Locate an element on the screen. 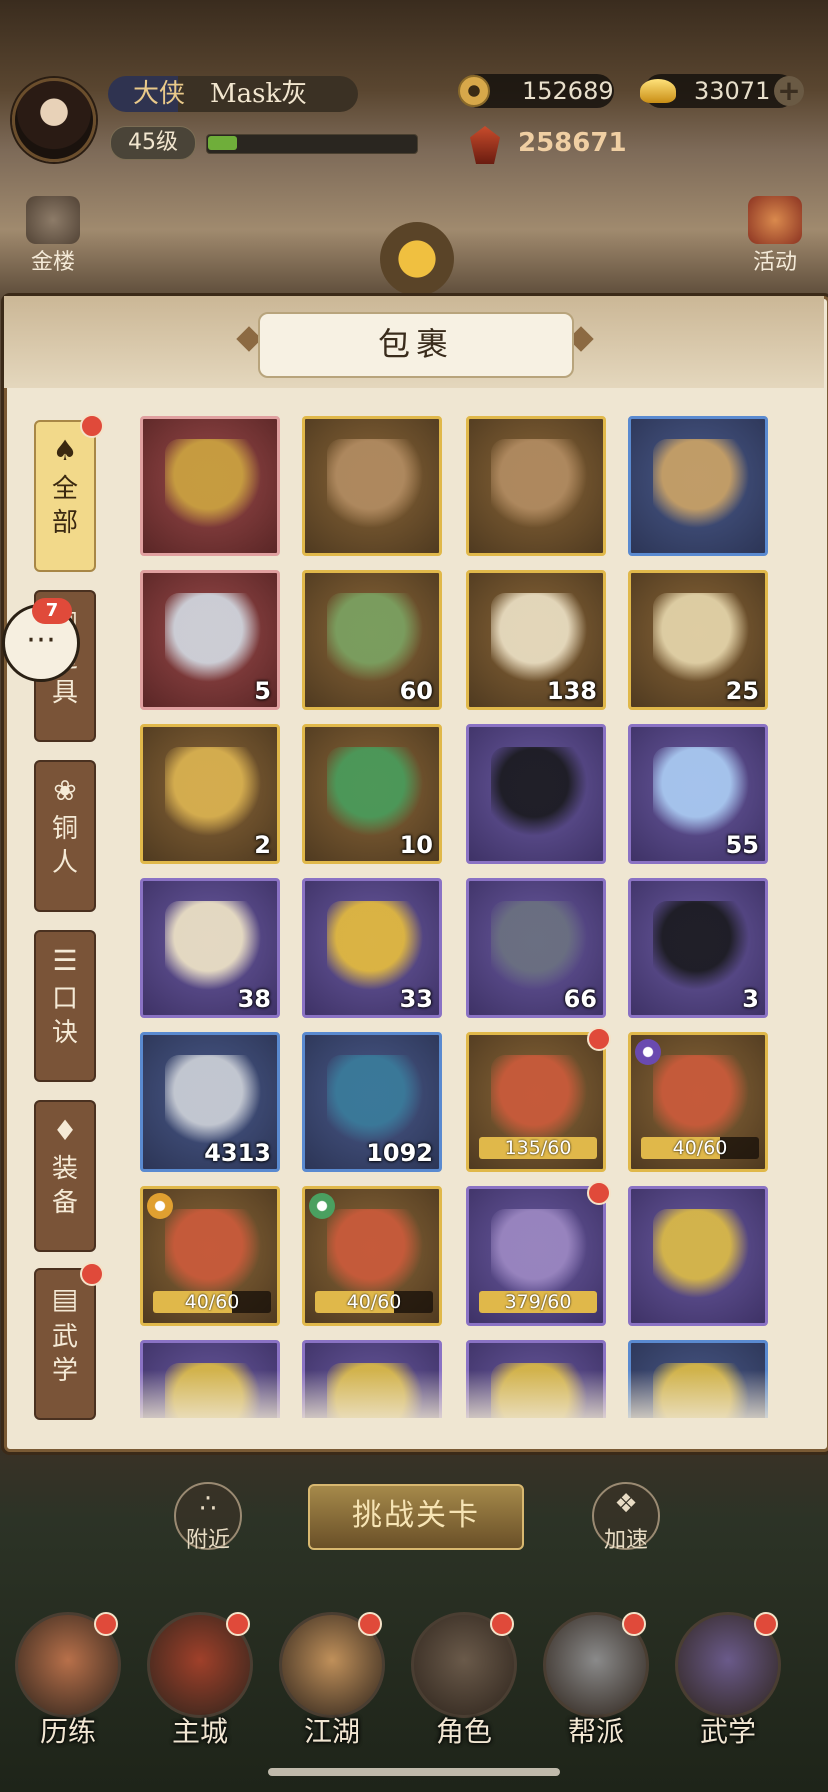 The width and height of the screenshot is (828, 1792). fragment-progress-text: 40/60 is located at coordinates (374, 1302).